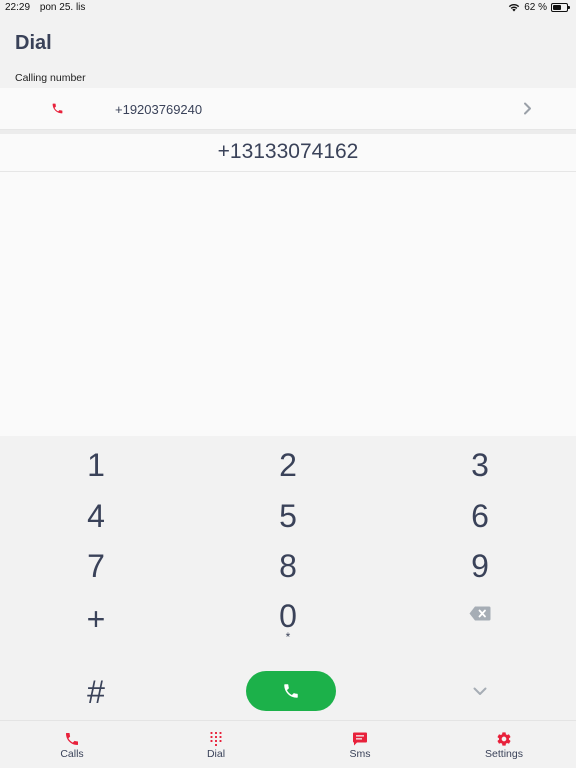 This screenshot has width=576, height=768. Describe the element at coordinates (527, 108) in the screenshot. I see `chevron-right-icon` at that location.